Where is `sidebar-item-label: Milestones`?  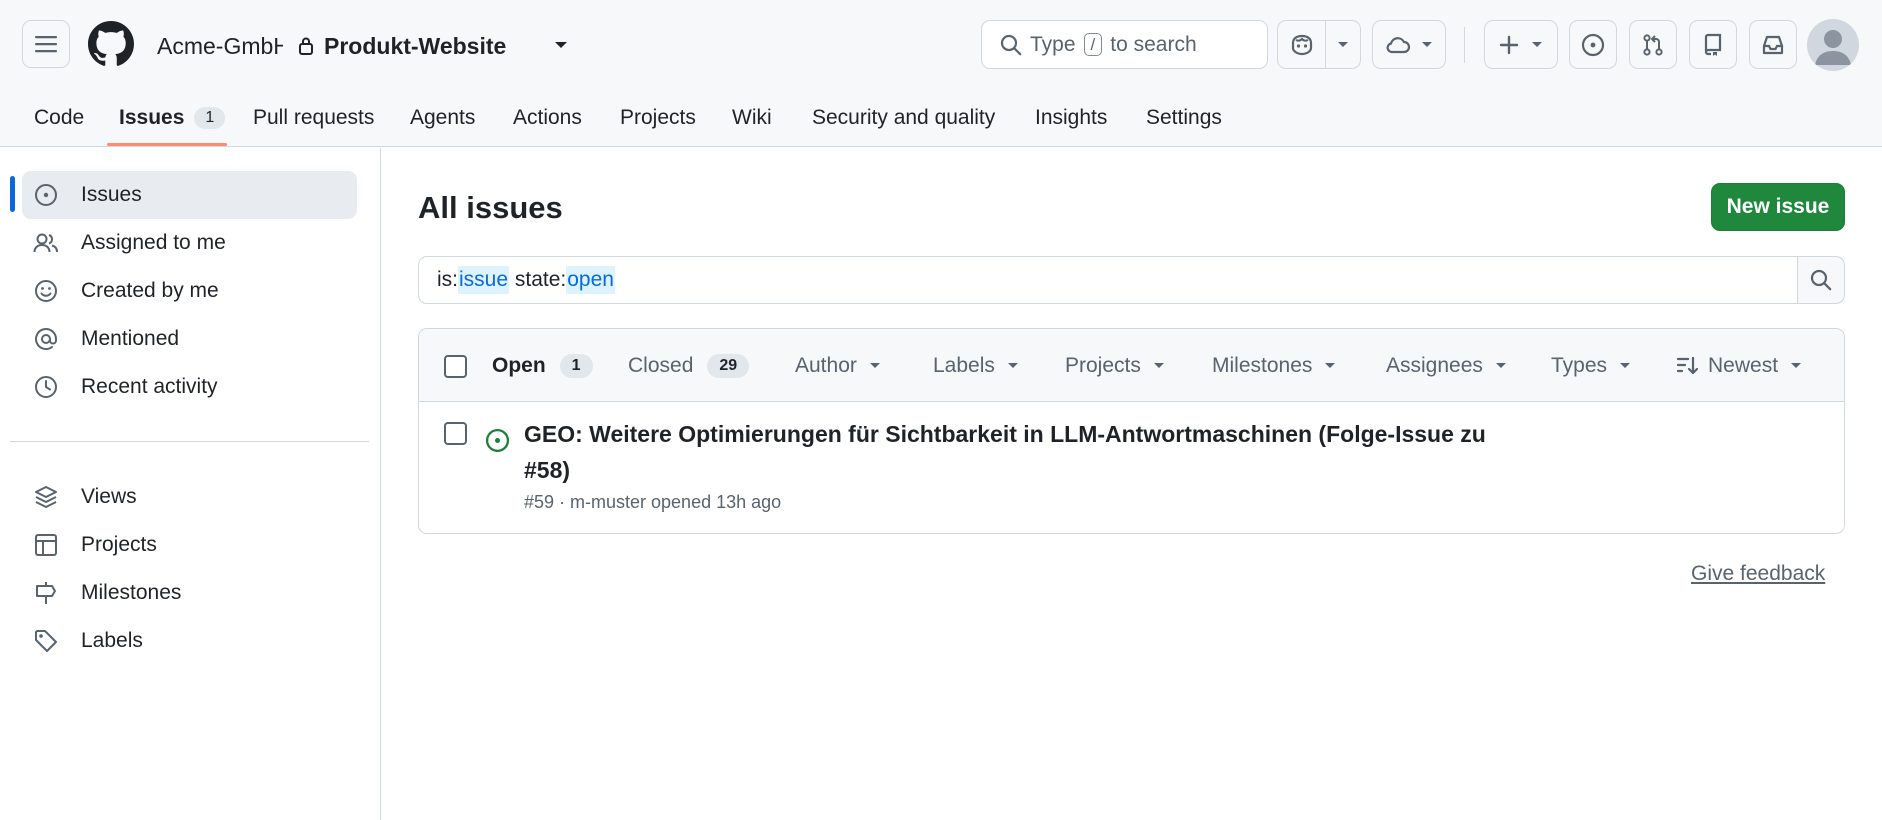 sidebar-item-label: Milestones is located at coordinates (131, 592).